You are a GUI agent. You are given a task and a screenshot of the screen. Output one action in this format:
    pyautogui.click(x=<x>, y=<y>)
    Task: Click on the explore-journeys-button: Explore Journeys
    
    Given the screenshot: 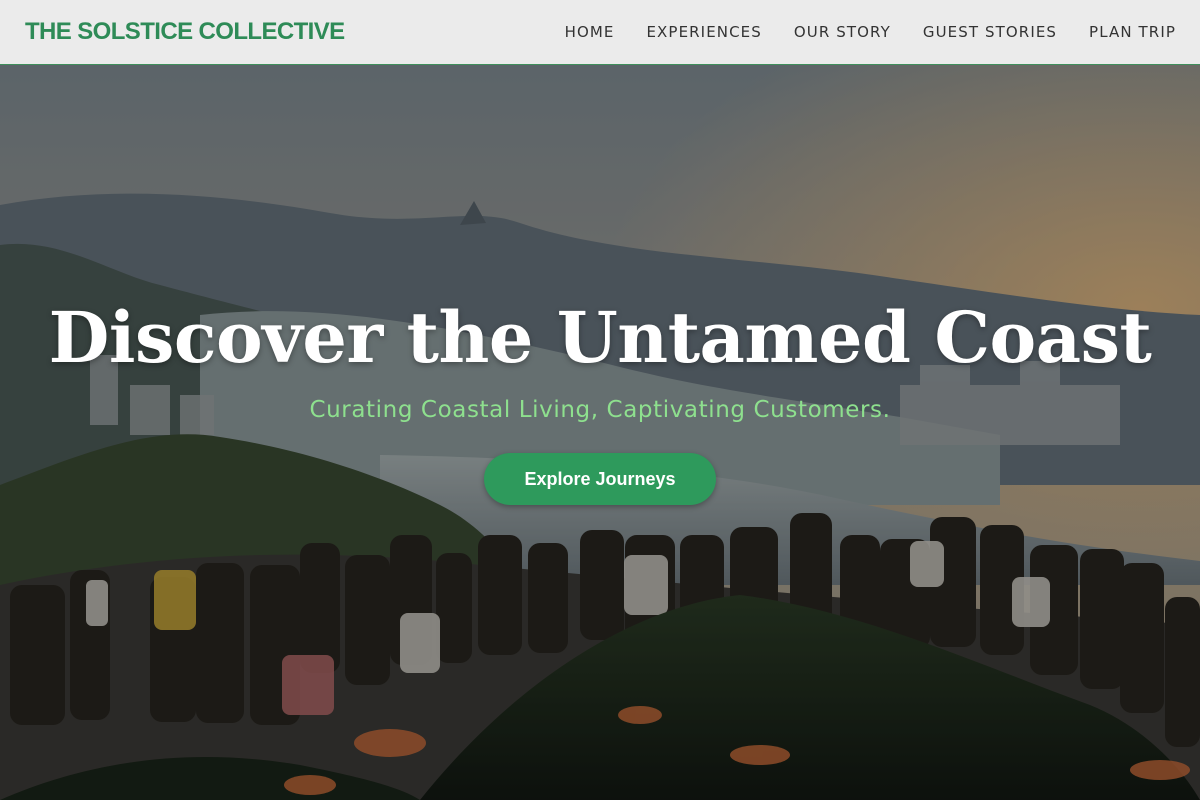 What is the action you would take?
    pyautogui.click(x=600, y=479)
    